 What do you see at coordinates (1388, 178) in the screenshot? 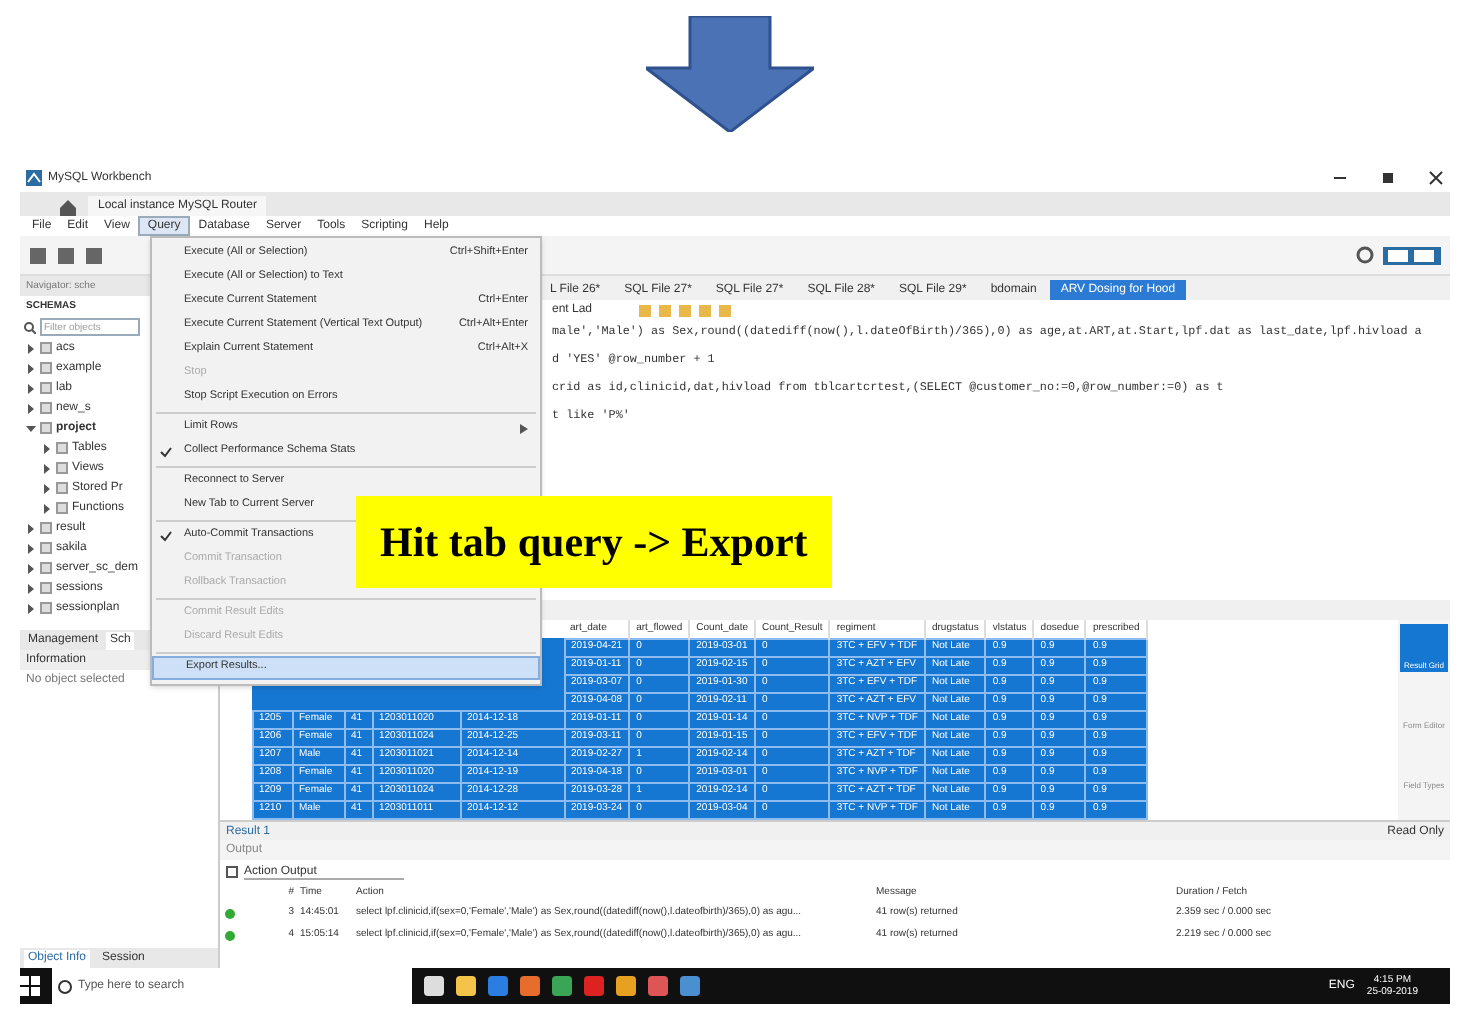
I see `restore-icon` at bounding box center [1388, 178].